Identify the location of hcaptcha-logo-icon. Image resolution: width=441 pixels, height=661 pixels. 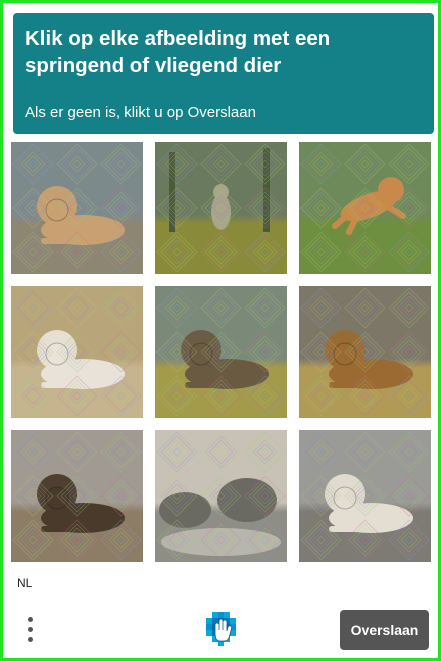
(221, 629).